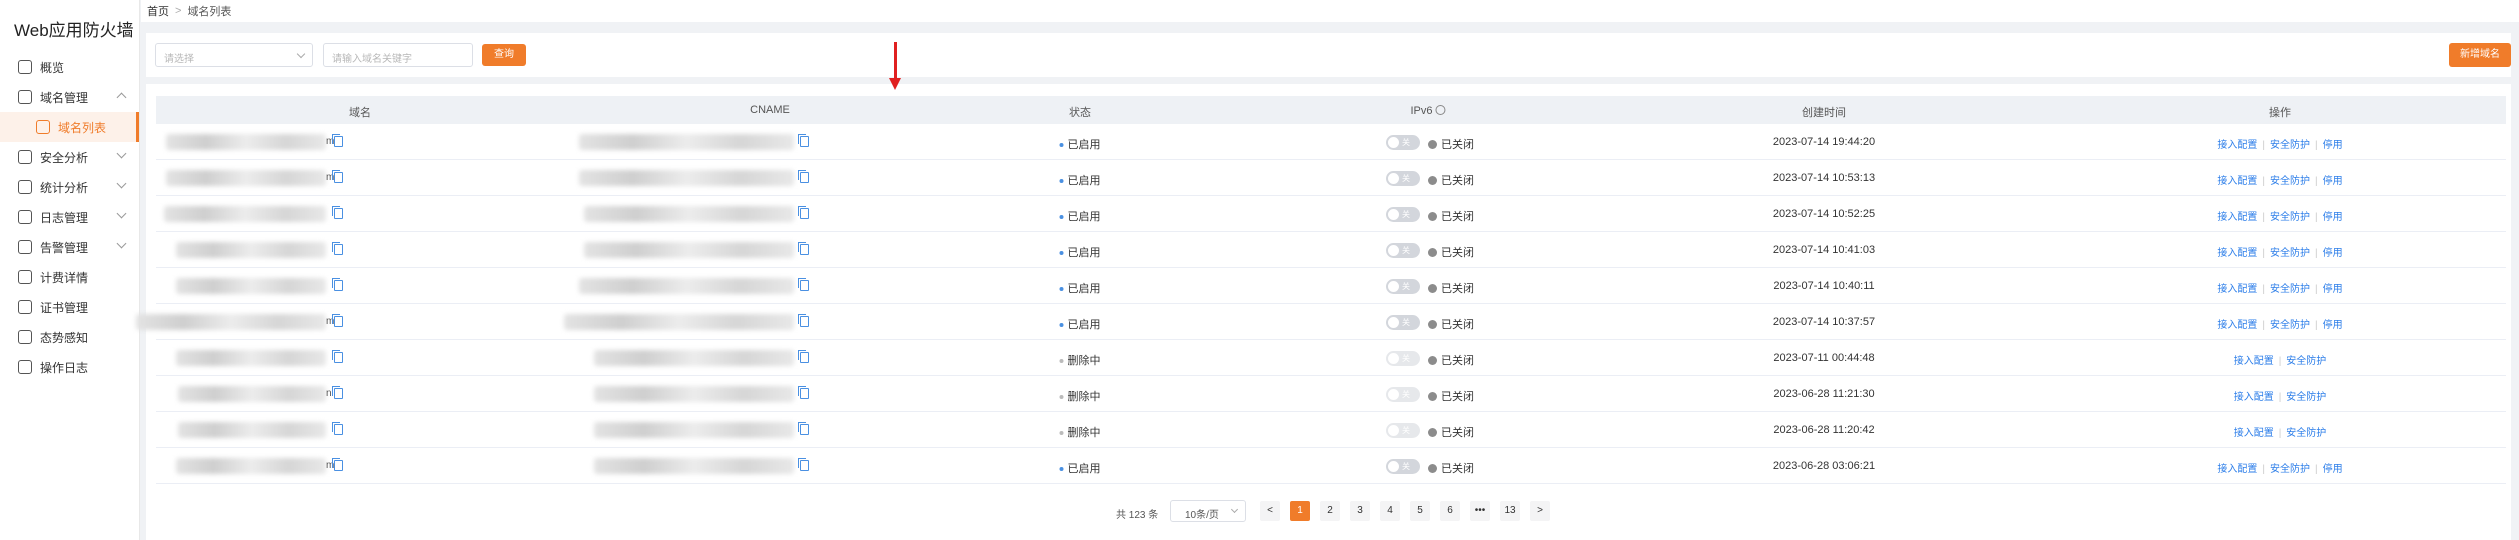 The height and width of the screenshot is (540, 2519). What do you see at coordinates (1331, 466) in the screenshot?
I see `table-row: m 已启用关已关闭 2023-06-28 03:06:21 接入配置 | 安全防护 | 停用` at bounding box center [1331, 466].